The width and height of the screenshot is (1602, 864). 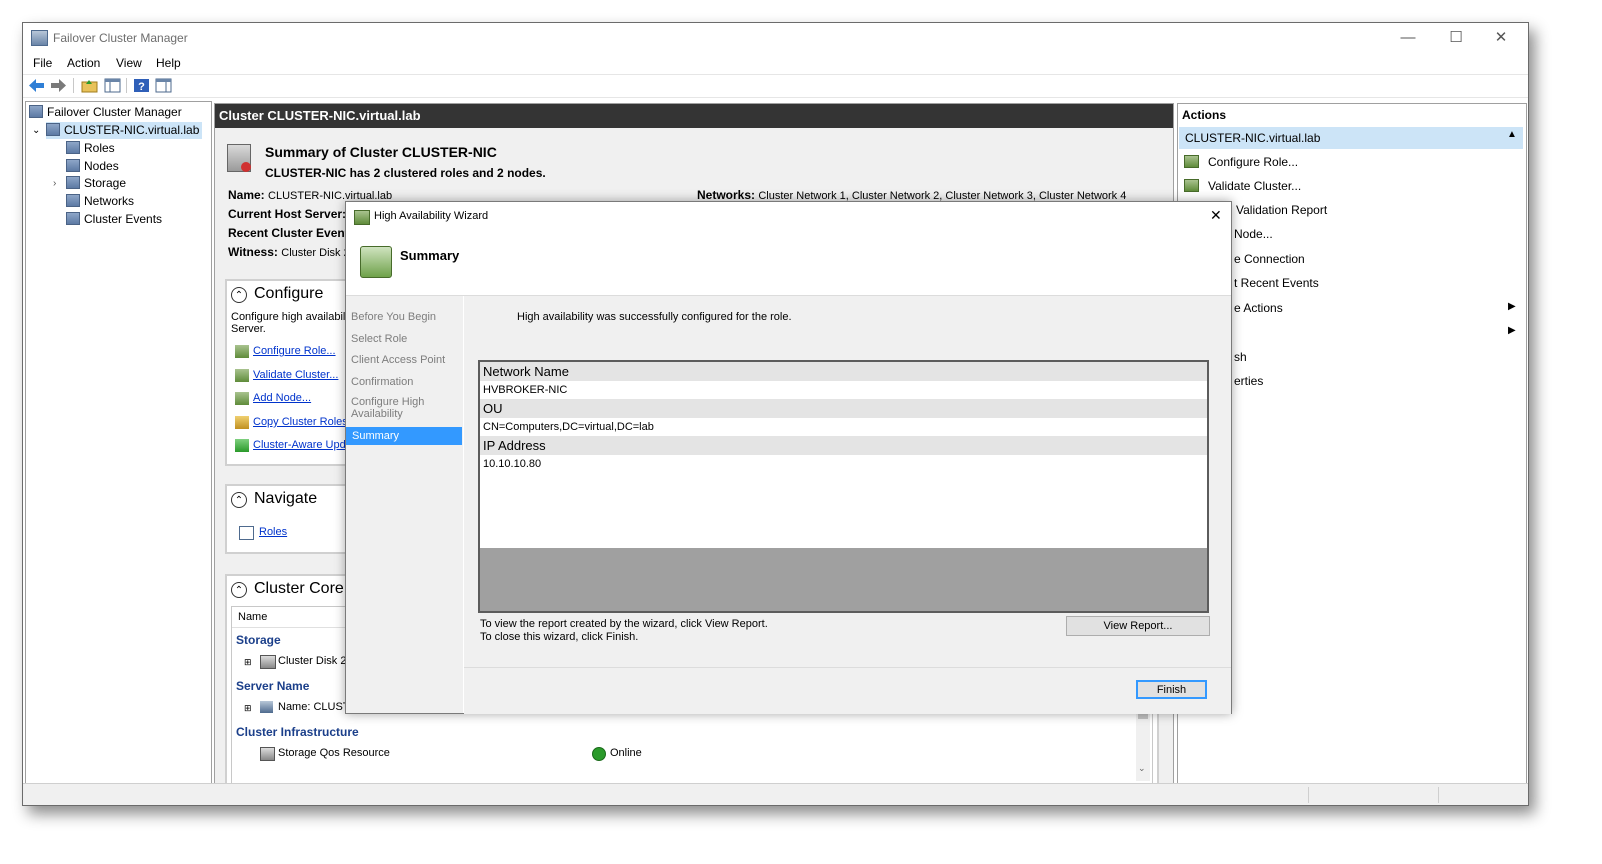 What do you see at coordinates (242, 422) in the screenshot?
I see `copy-roles-icon` at bounding box center [242, 422].